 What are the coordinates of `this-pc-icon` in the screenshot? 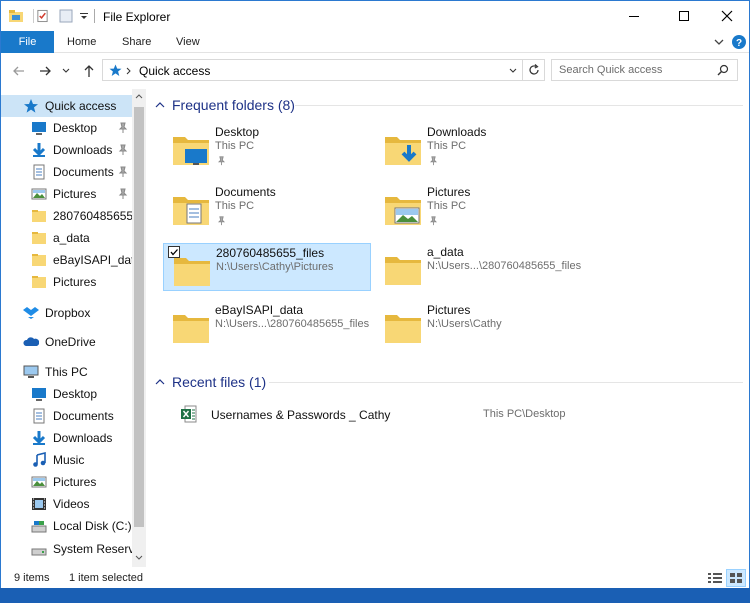 It's located at (31, 371).